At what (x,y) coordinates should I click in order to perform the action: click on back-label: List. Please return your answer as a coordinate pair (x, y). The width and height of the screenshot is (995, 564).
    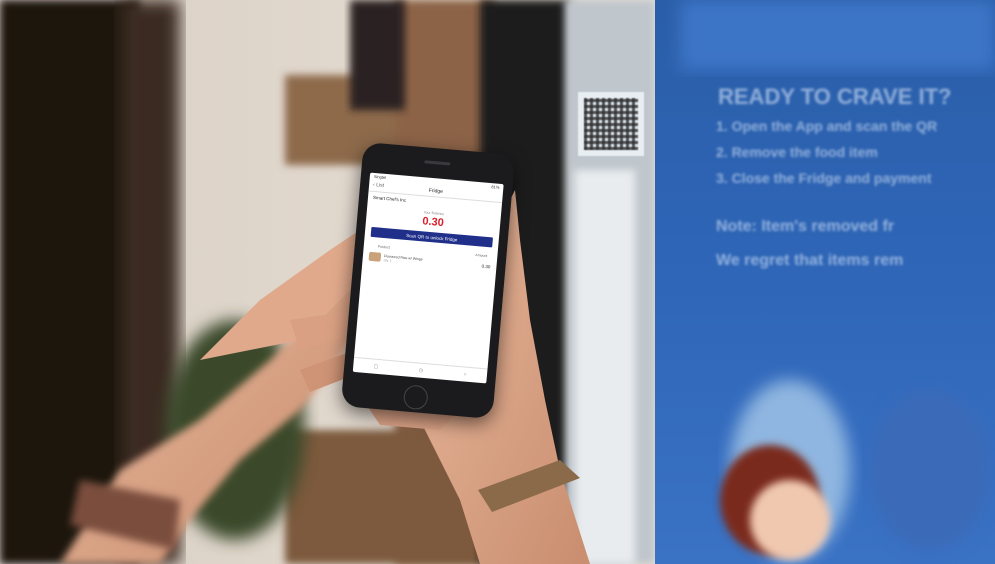
    Looking at the image, I should click on (380, 185).